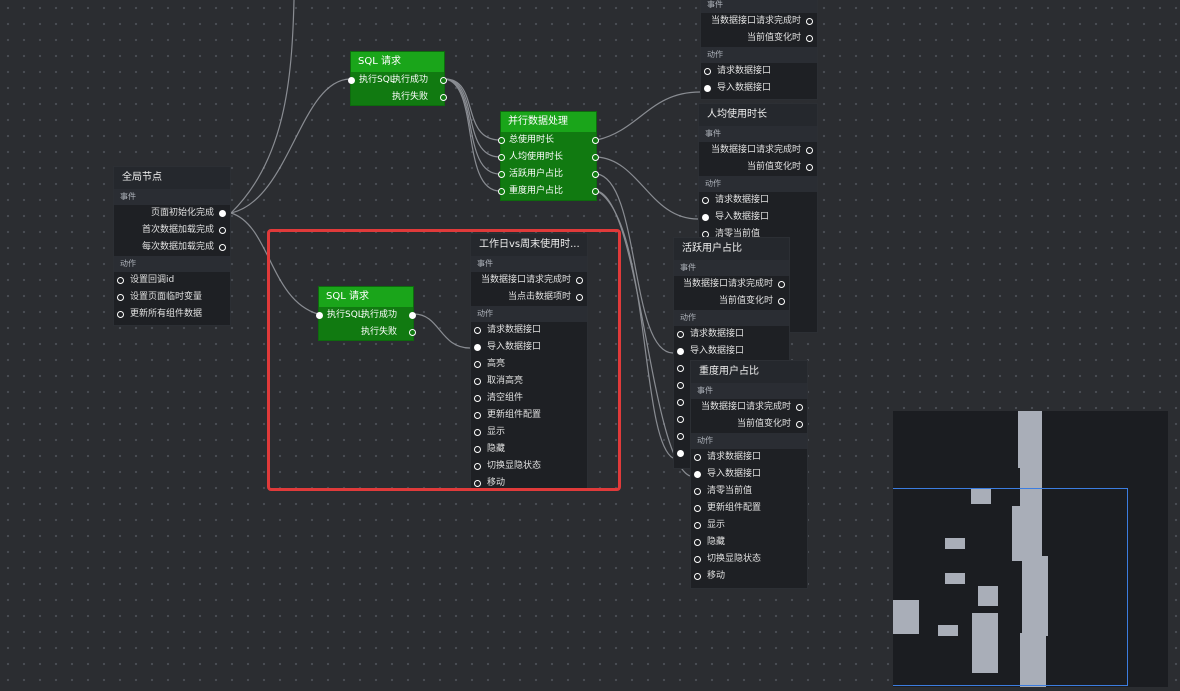 This screenshot has width=1180, height=691. I want to click on parallel-port-row: 重度用户占比, so click(548, 191).